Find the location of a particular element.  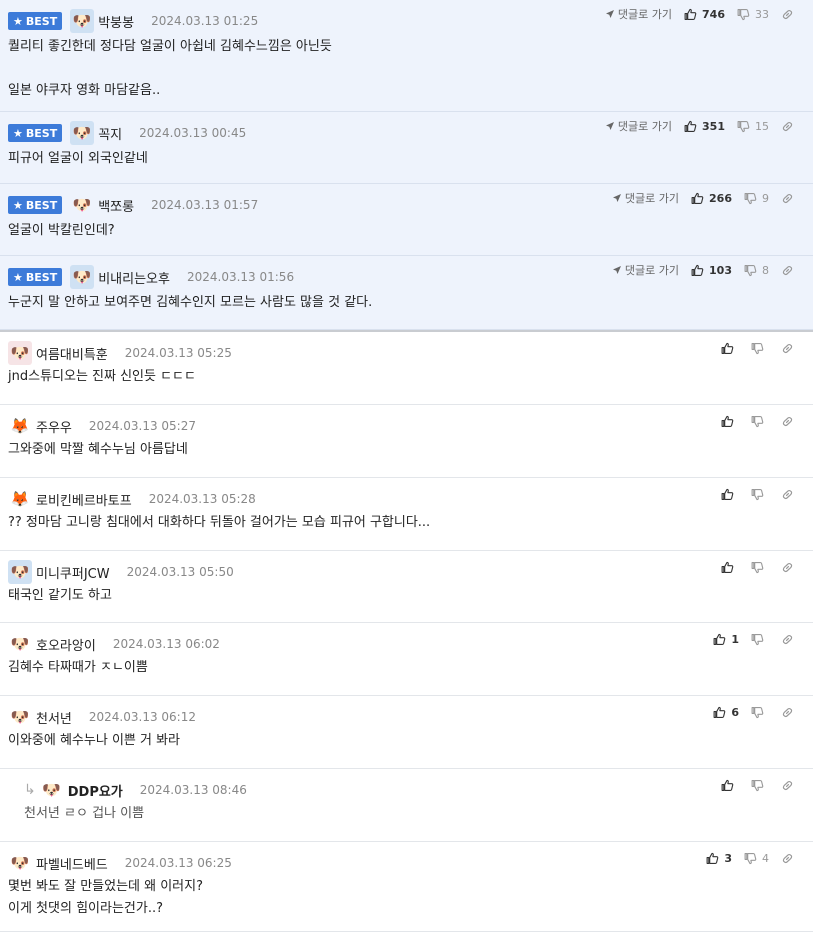

comment-actions: 6 is located at coordinates (750, 712).